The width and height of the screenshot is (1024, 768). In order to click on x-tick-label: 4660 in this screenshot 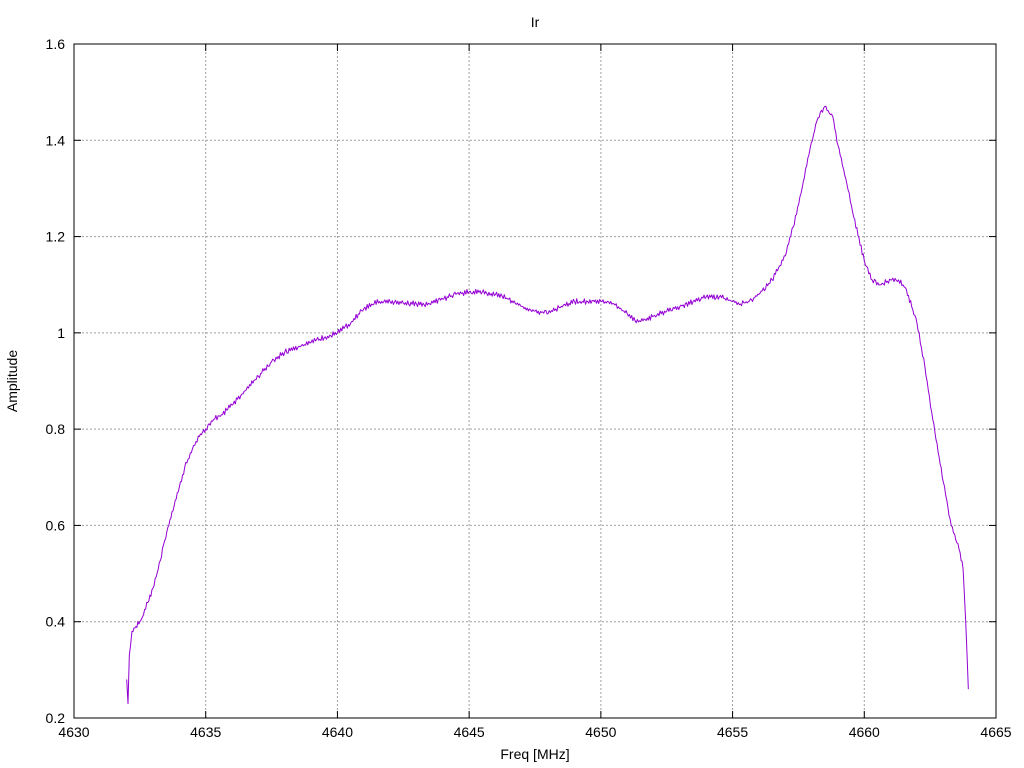, I will do `click(864, 732)`.